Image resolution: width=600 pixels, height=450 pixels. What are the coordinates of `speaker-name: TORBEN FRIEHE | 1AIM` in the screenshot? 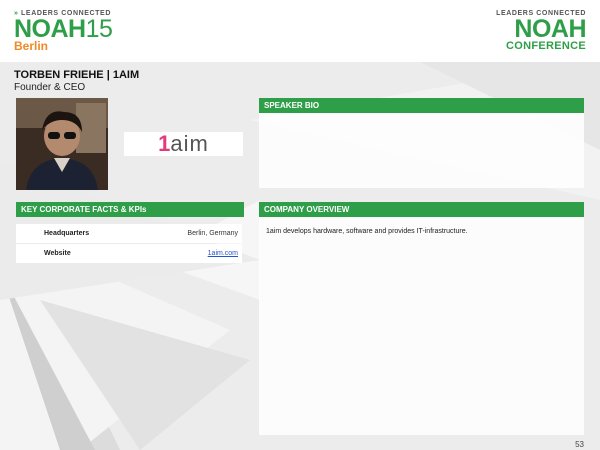 It's located at (77, 75).